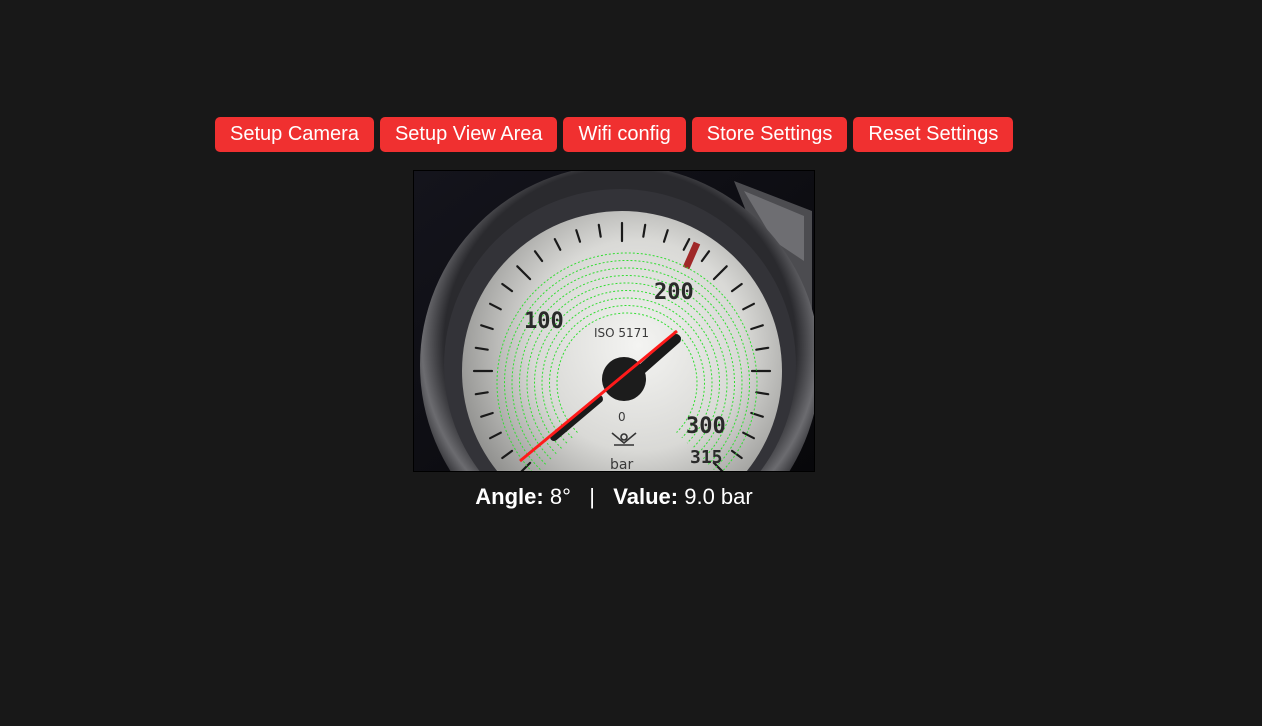 The width and height of the screenshot is (1262, 726). Describe the element at coordinates (509, 496) in the screenshot. I see `angle-label: Angle:` at that location.